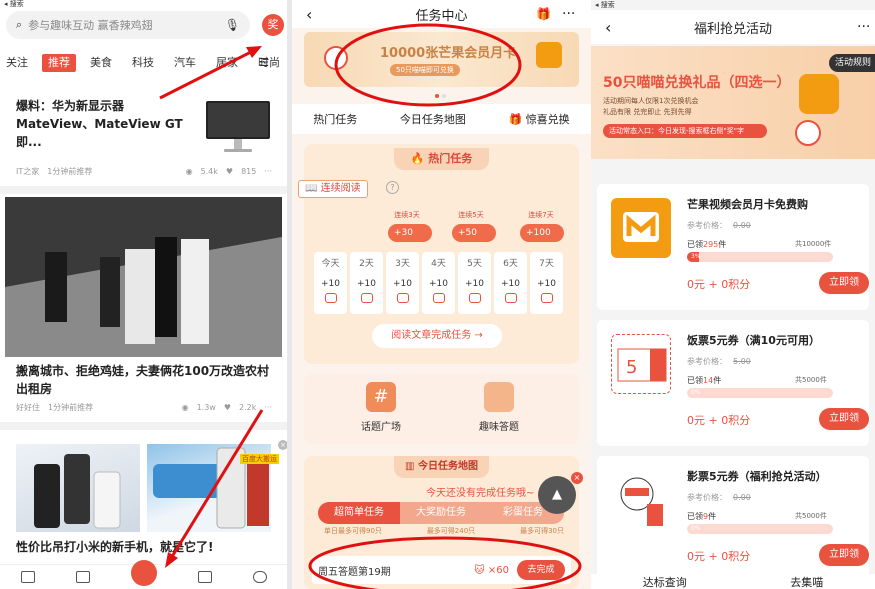 This screenshot has width=875, height=589. I want to click on quiz-entry: 趣味答题, so click(499, 407).